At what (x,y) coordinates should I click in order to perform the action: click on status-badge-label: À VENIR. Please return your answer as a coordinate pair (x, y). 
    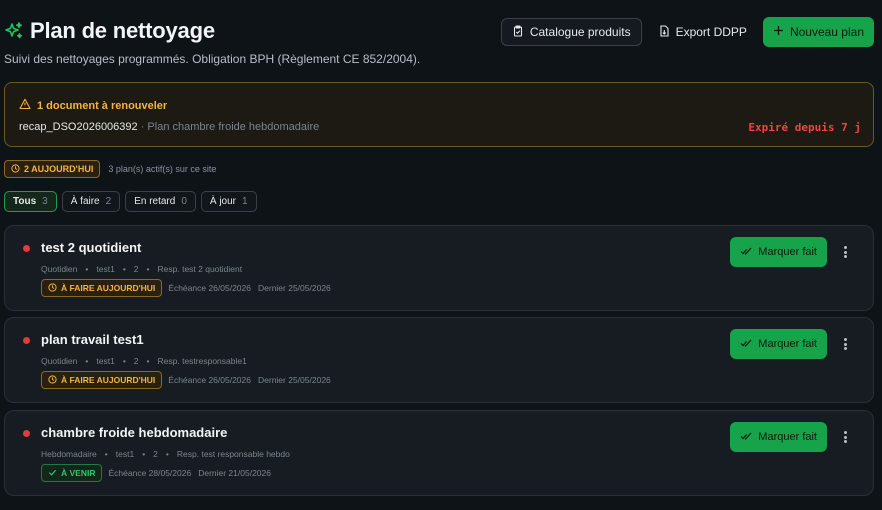
    Looking at the image, I should click on (78, 473).